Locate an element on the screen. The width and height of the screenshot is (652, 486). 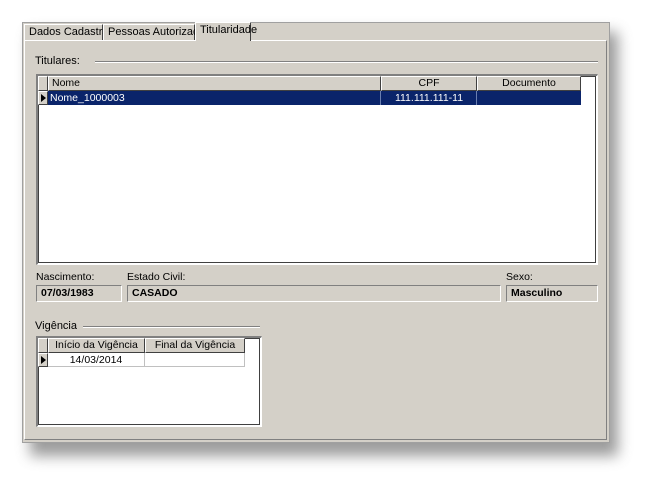
column-header-inicio-vigencia: Início da Vigência is located at coordinates (96, 345).